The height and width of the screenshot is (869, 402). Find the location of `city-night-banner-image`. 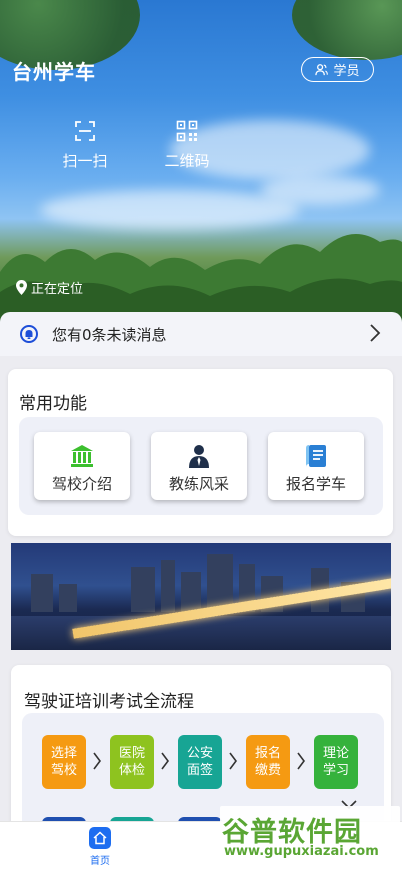

city-night-banner-image is located at coordinates (201, 596).